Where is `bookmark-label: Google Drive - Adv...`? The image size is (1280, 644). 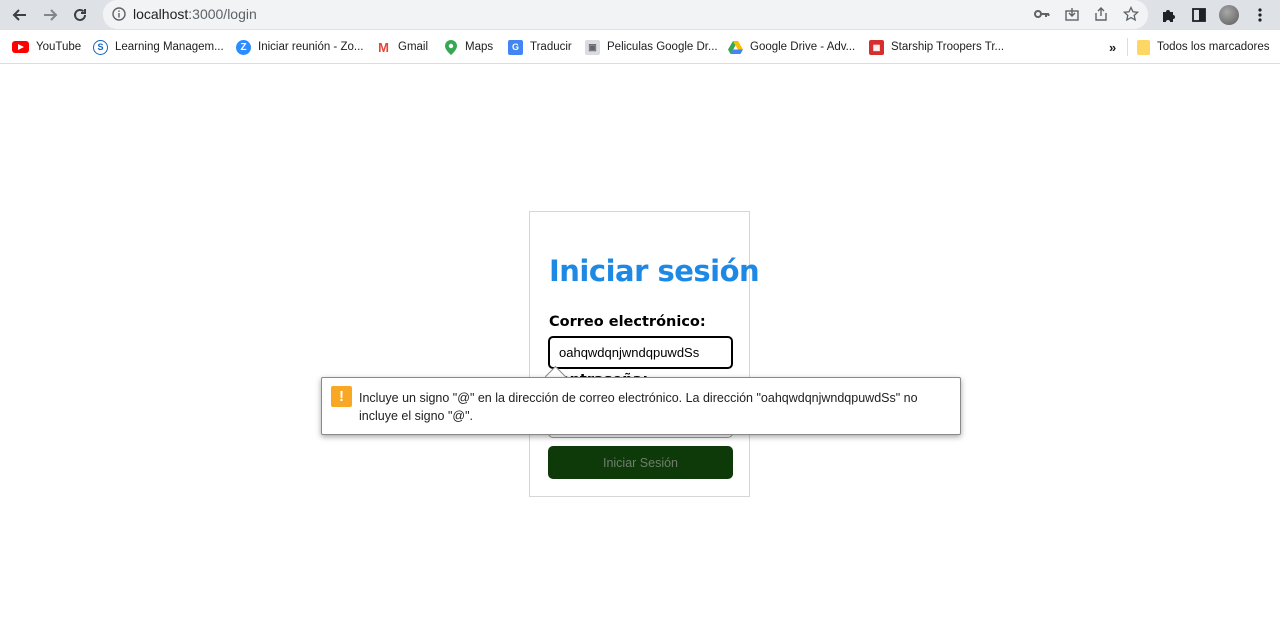 bookmark-label: Google Drive - Adv... is located at coordinates (803, 47).